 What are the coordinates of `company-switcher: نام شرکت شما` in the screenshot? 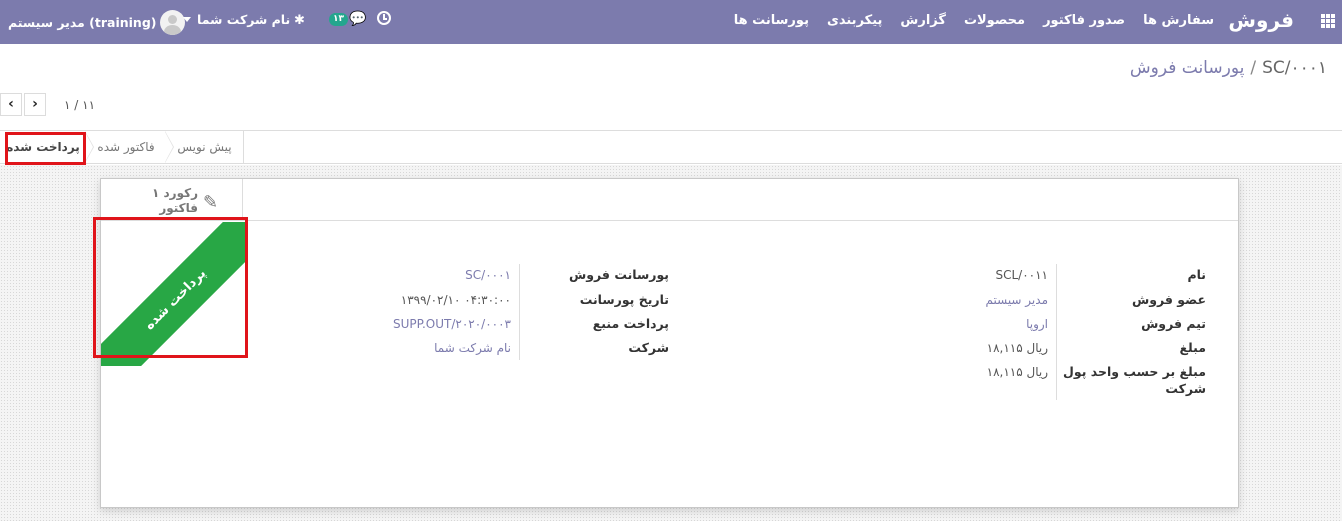 It's located at (236, 19).